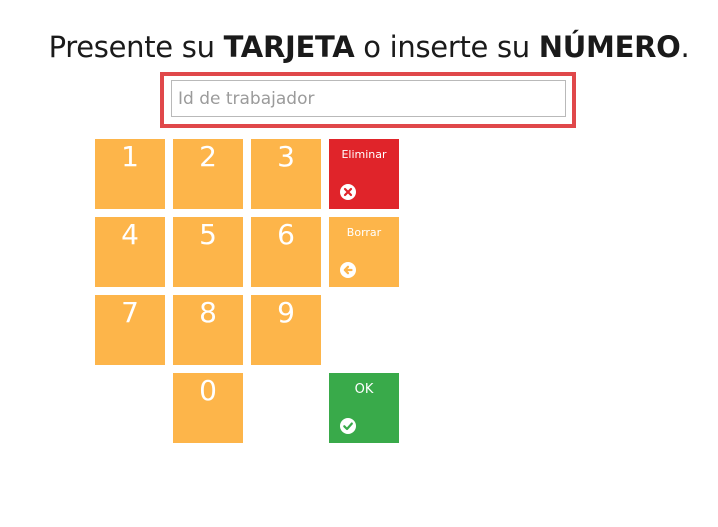 The height and width of the screenshot is (527, 718). Describe the element at coordinates (348, 426) in the screenshot. I see `check-circle-icon` at that location.